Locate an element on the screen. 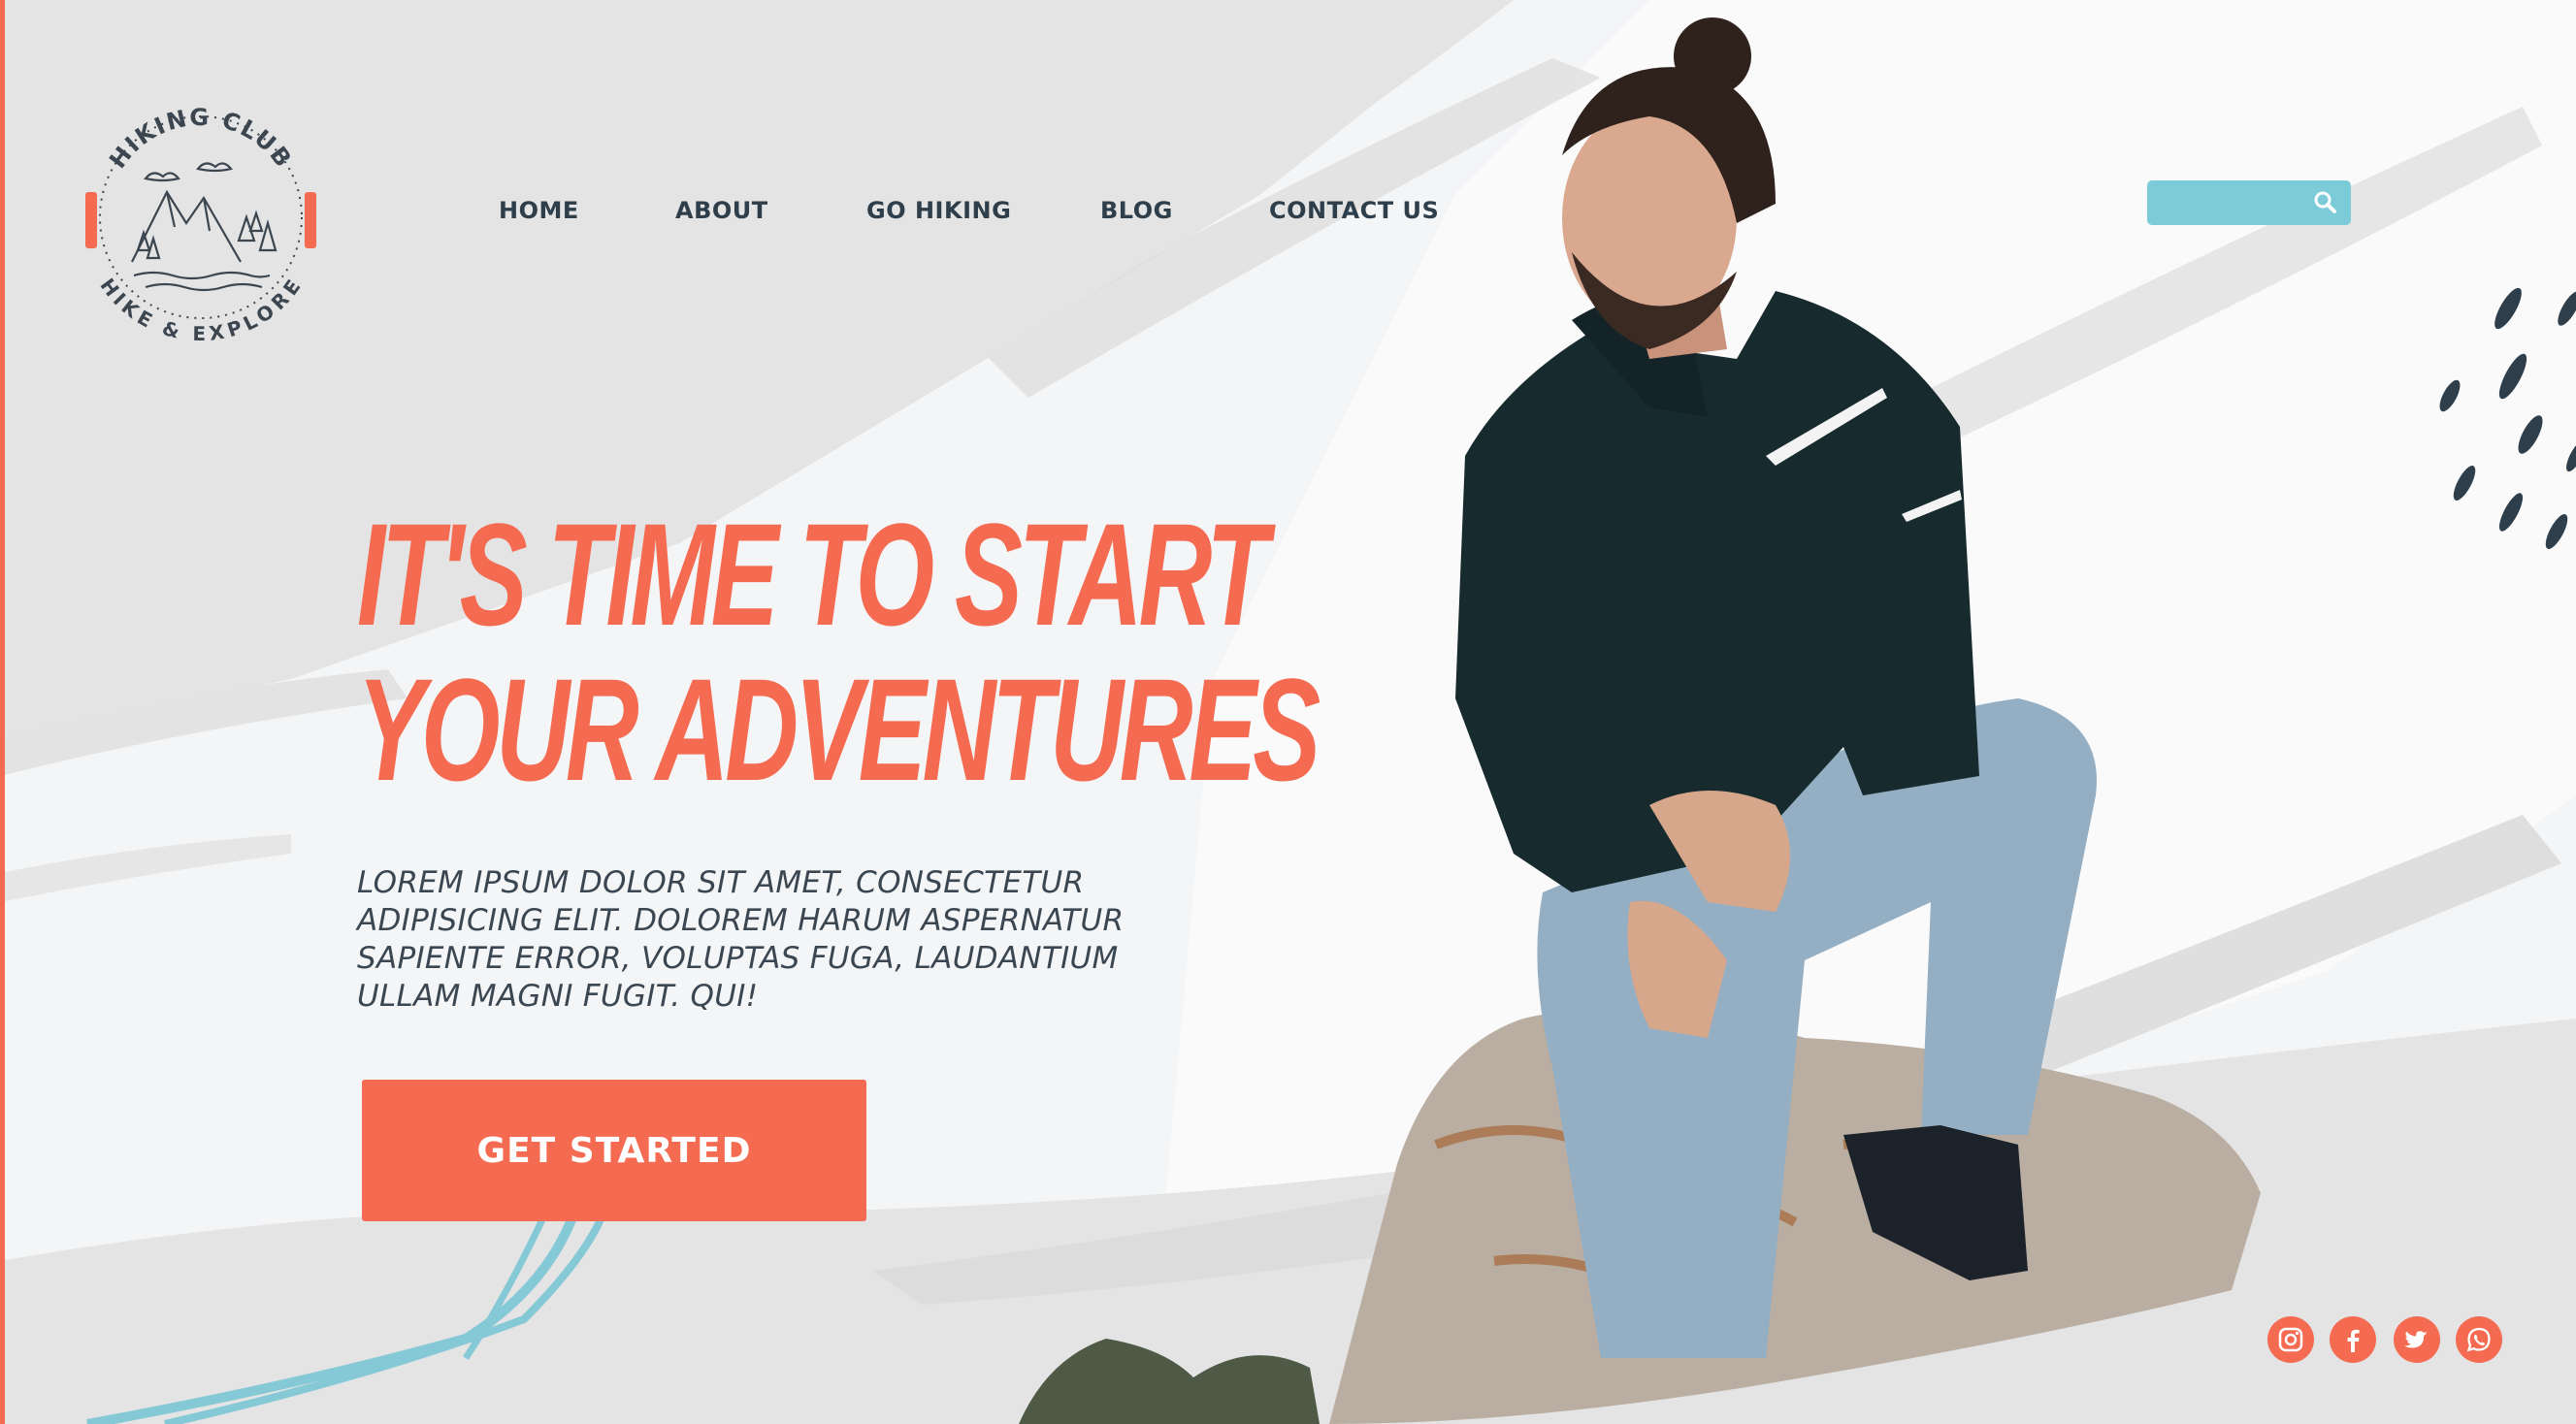 The height and width of the screenshot is (1424, 2576). svg-text: HIKING CLUB is located at coordinates (201, 139).